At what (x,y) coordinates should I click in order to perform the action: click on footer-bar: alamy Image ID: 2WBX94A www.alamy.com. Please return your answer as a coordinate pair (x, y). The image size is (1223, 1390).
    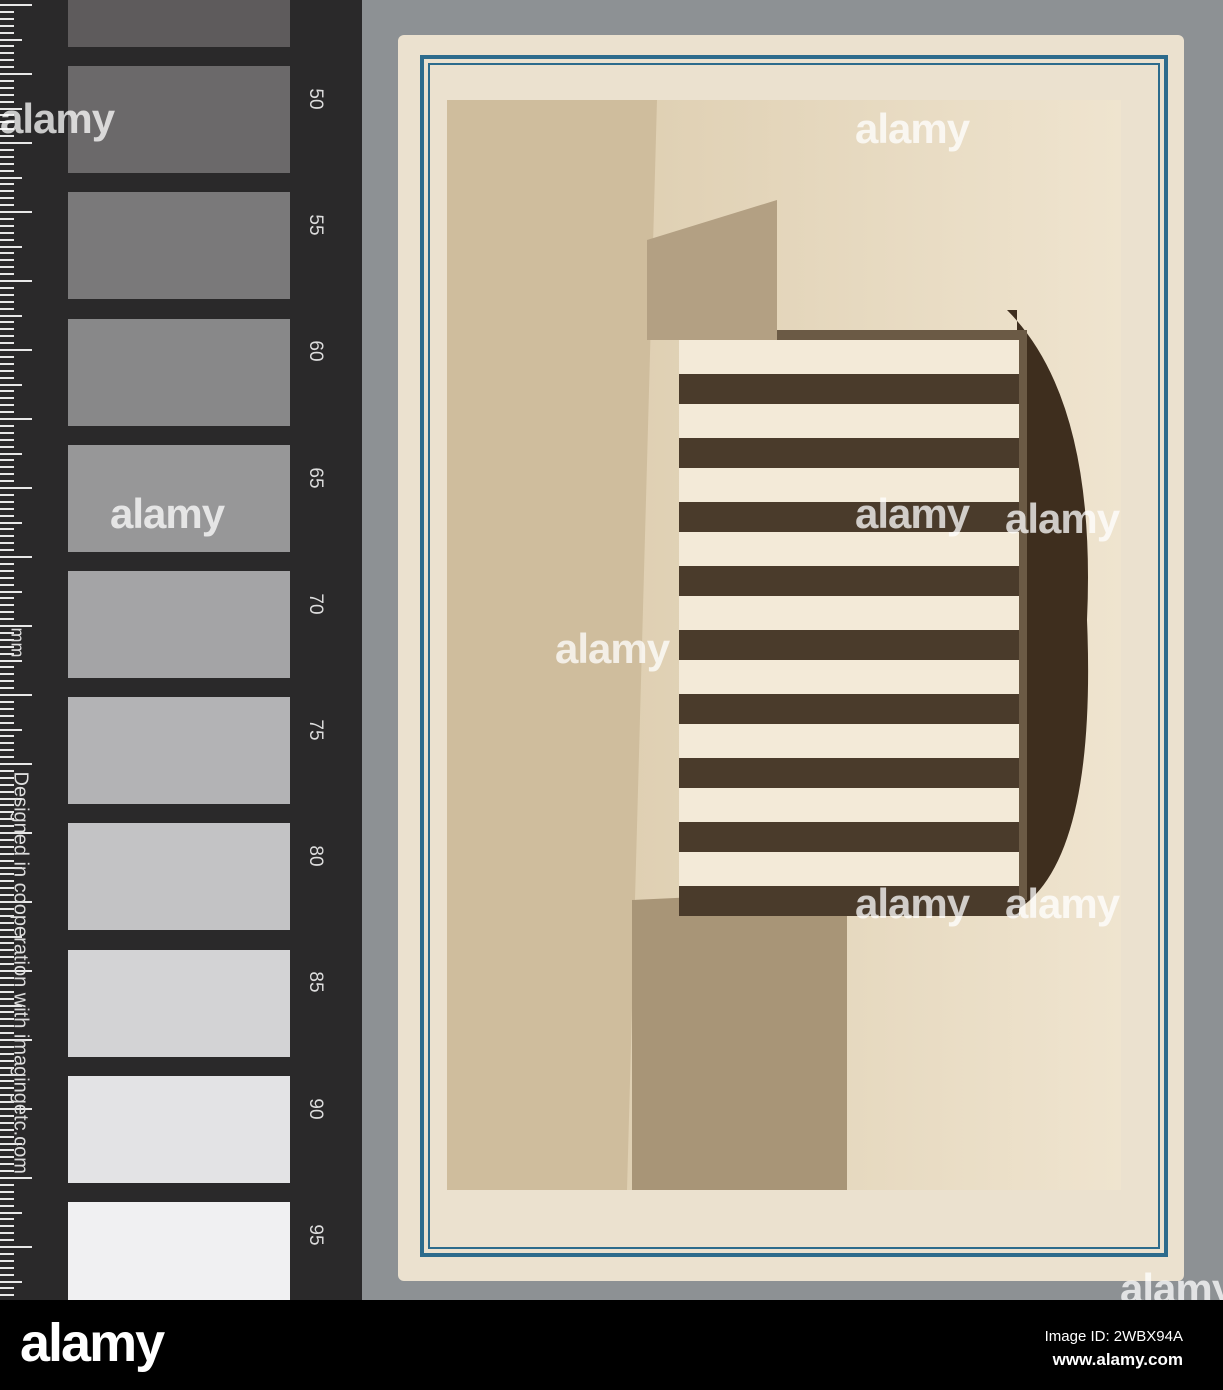
    Looking at the image, I should click on (611, 1345).